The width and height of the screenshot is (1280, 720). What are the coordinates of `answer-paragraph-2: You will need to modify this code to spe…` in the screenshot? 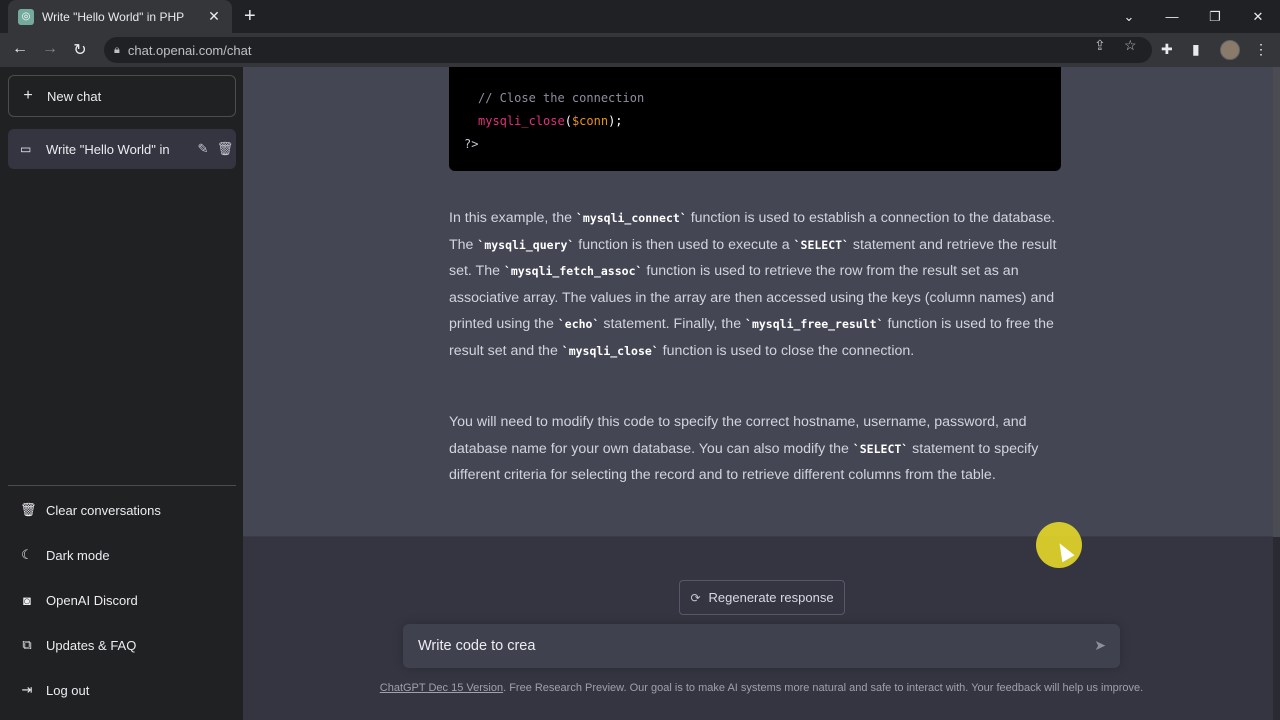 It's located at (756, 449).